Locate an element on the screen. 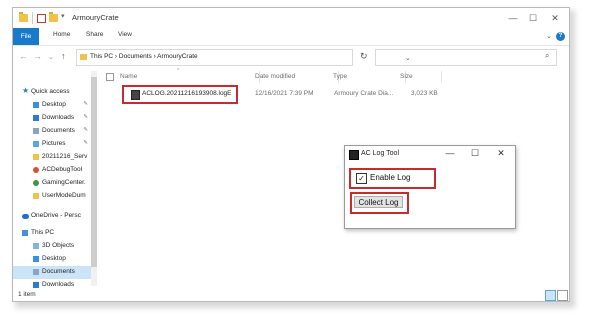 The image size is (605, 334). sidebar-item-desktop-pc: Desktop is located at coordinates (53, 259).